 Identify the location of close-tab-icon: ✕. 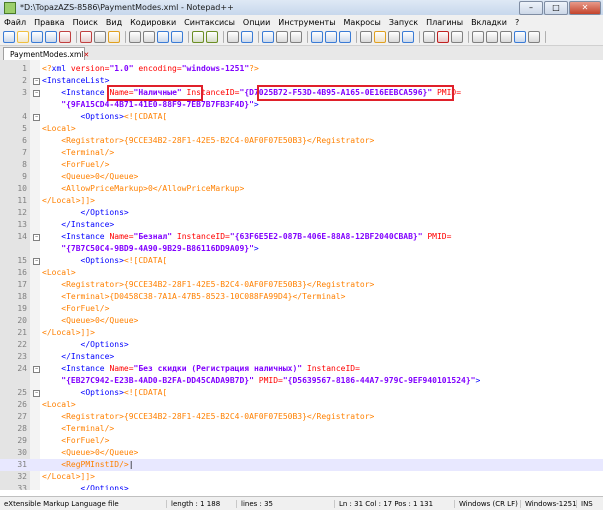
(86, 55).